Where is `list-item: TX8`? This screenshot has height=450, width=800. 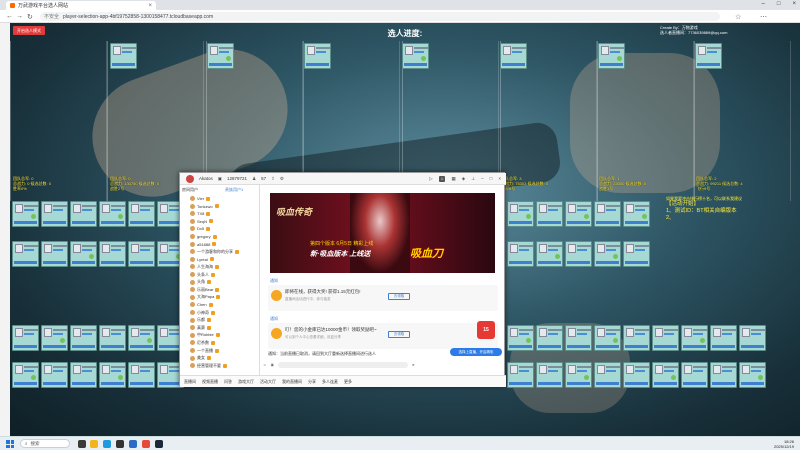 list-item: TX8 is located at coordinates (200, 213).